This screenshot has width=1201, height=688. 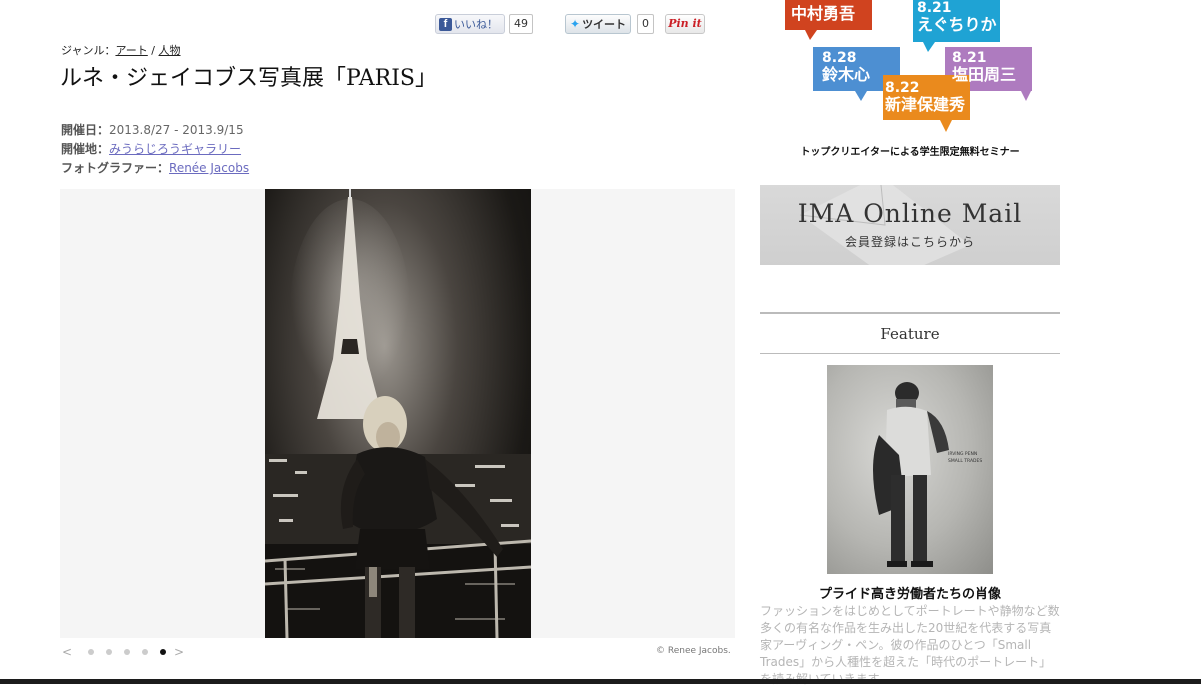 I want to click on speaker-date: 8.22, so click(x=902, y=88).